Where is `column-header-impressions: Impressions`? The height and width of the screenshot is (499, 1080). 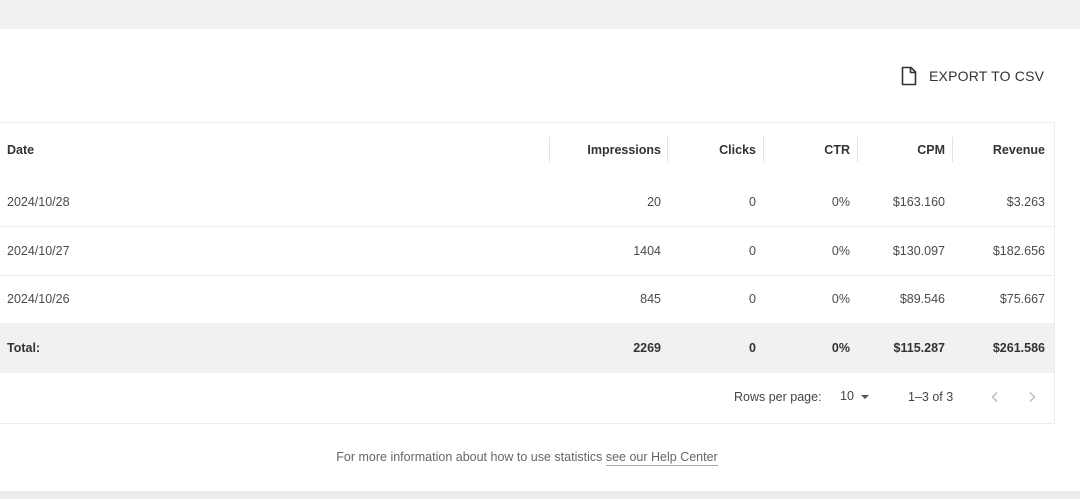
column-header-impressions: Impressions is located at coordinates (606, 150).